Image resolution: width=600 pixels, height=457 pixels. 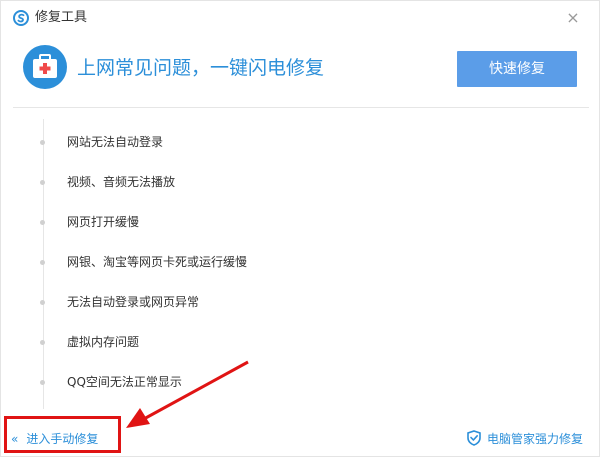 I want to click on first-aid-kit-icon, so click(x=45, y=67).